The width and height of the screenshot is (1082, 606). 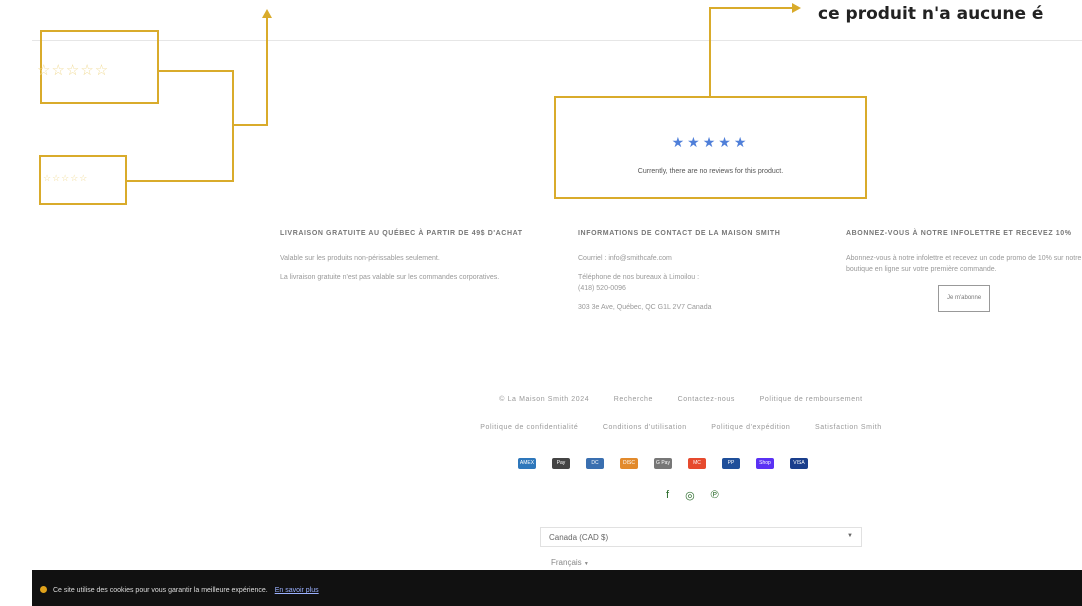 What do you see at coordinates (750, 427) in the screenshot?
I see `link-shipping-policy: Politique d'expédition` at bounding box center [750, 427].